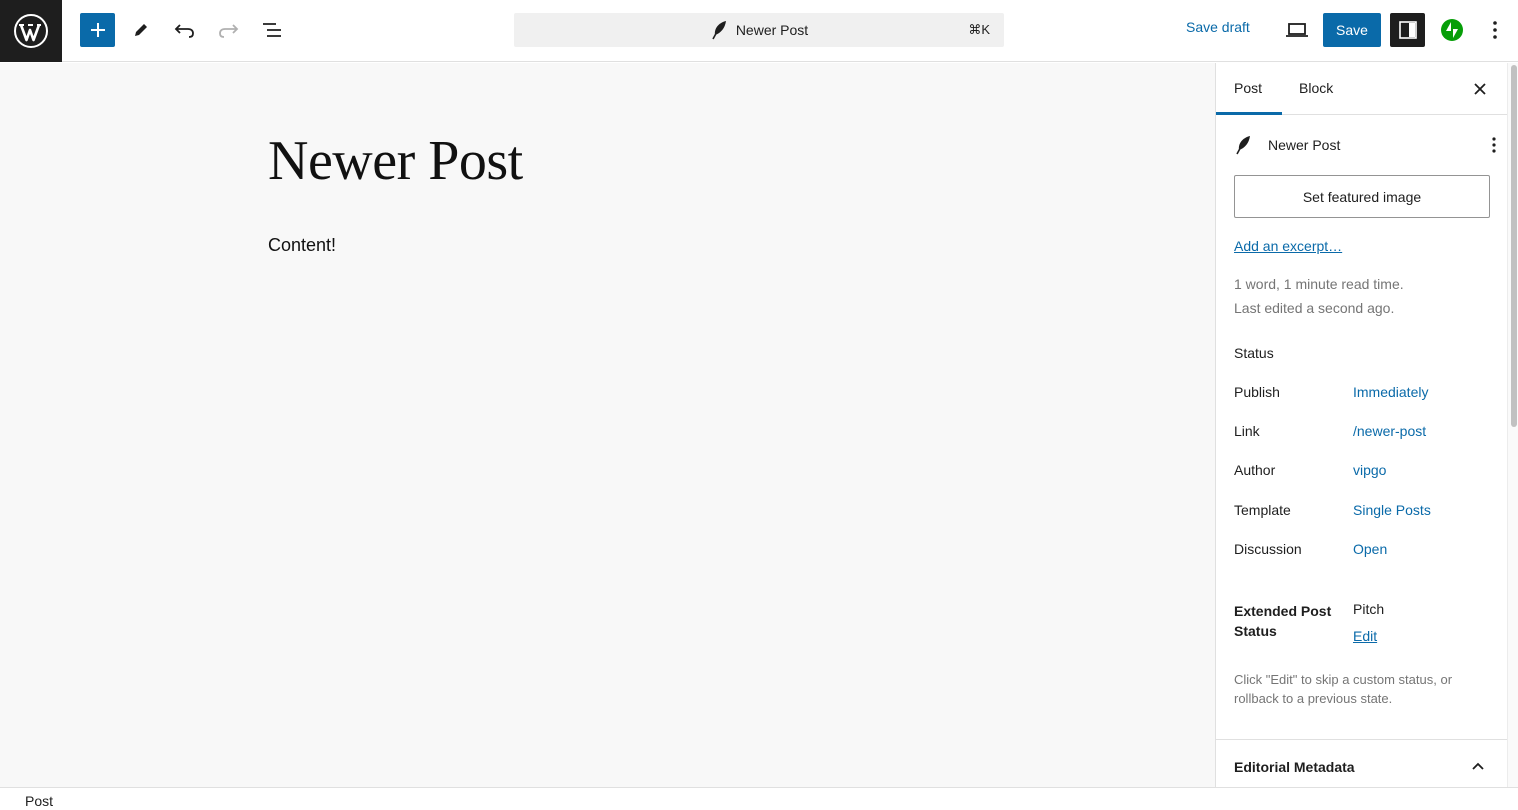 Image resolution: width=1518 pixels, height=810 pixels. What do you see at coordinates (1392, 510) in the screenshot?
I see `template-button: Single Posts` at bounding box center [1392, 510].